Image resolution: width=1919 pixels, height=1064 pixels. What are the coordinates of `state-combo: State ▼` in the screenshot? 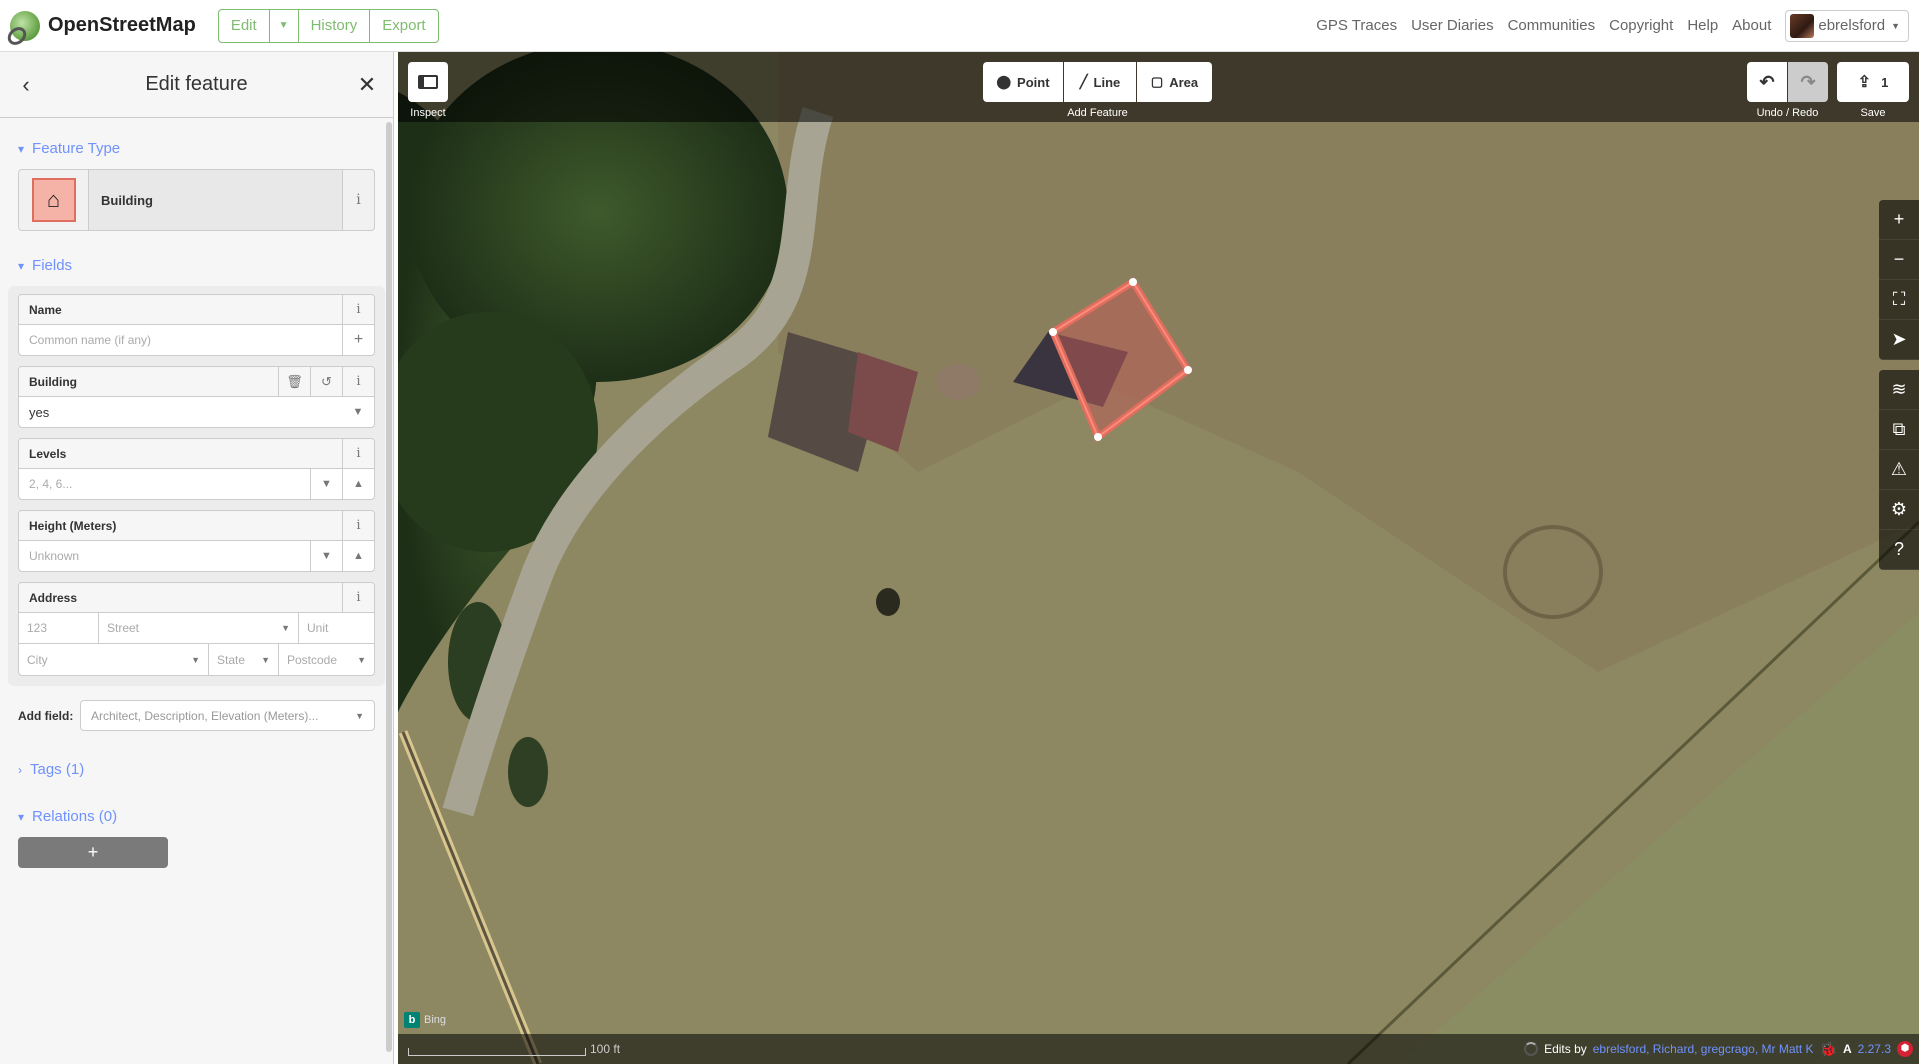 It's located at (244, 659).